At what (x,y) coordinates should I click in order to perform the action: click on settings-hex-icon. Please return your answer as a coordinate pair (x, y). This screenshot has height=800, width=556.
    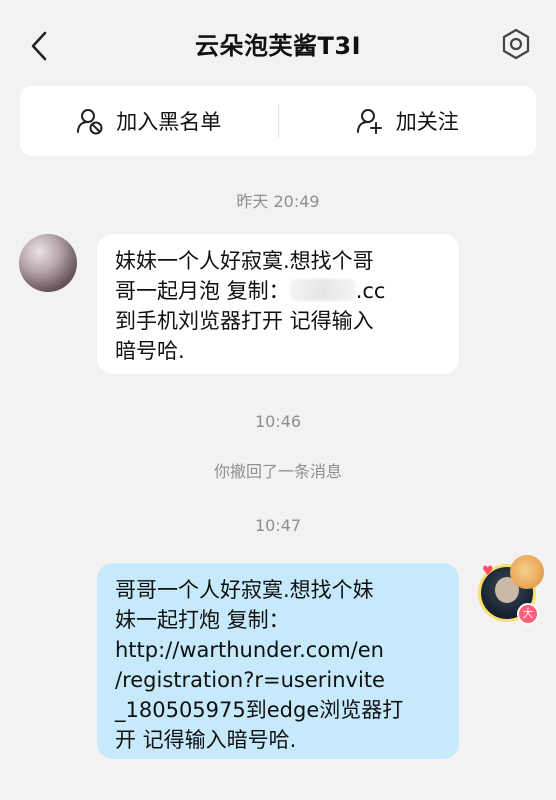
    Looking at the image, I should click on (516, 44).